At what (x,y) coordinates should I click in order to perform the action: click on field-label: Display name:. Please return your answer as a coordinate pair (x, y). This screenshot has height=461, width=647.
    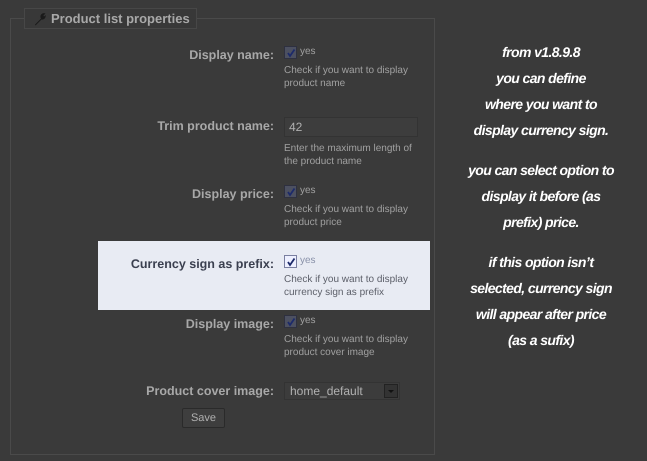
    Looking at the image, I should click on (231, 55).